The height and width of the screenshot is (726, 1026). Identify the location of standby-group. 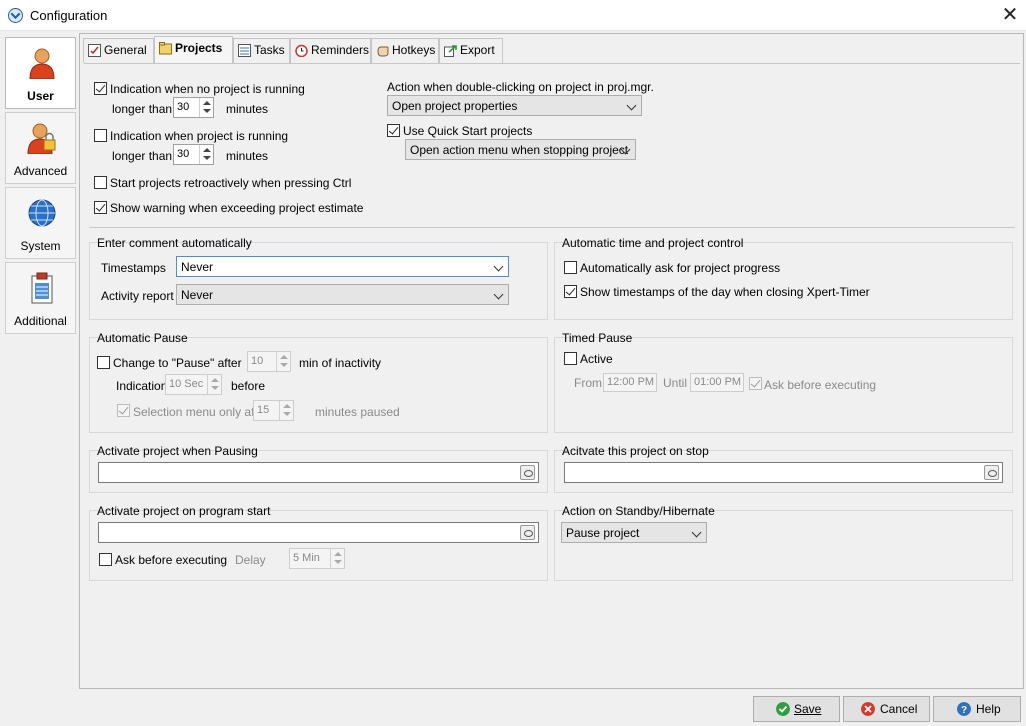
(783, 545).